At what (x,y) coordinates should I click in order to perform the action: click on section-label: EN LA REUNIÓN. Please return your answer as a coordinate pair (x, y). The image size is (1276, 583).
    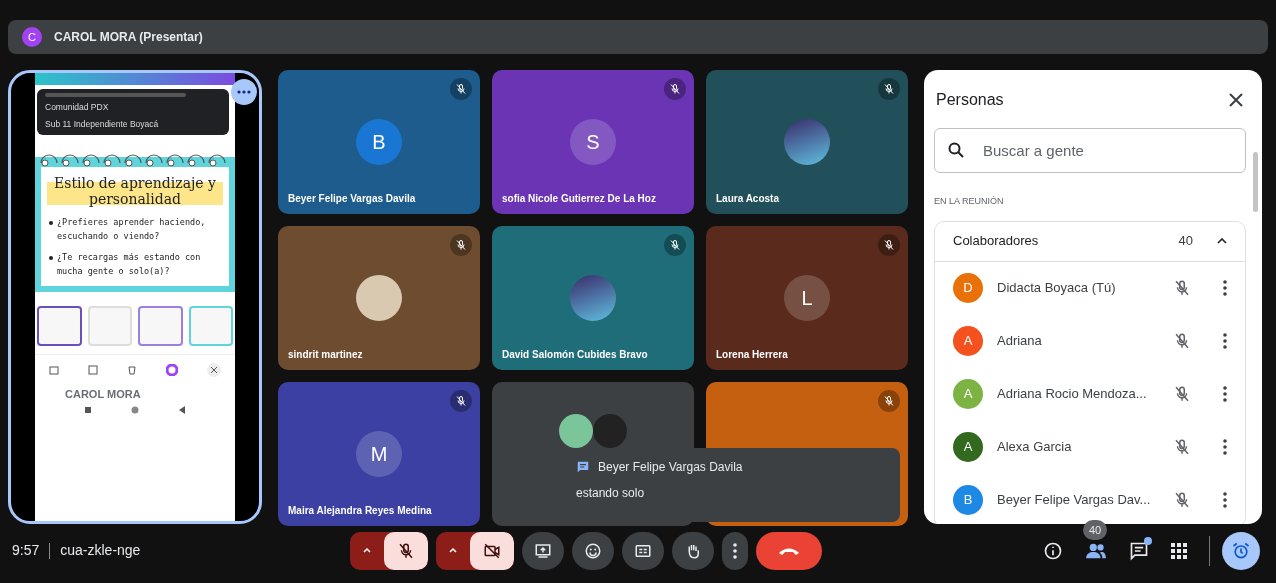
    Looking at the image, I should click on (969, 201).